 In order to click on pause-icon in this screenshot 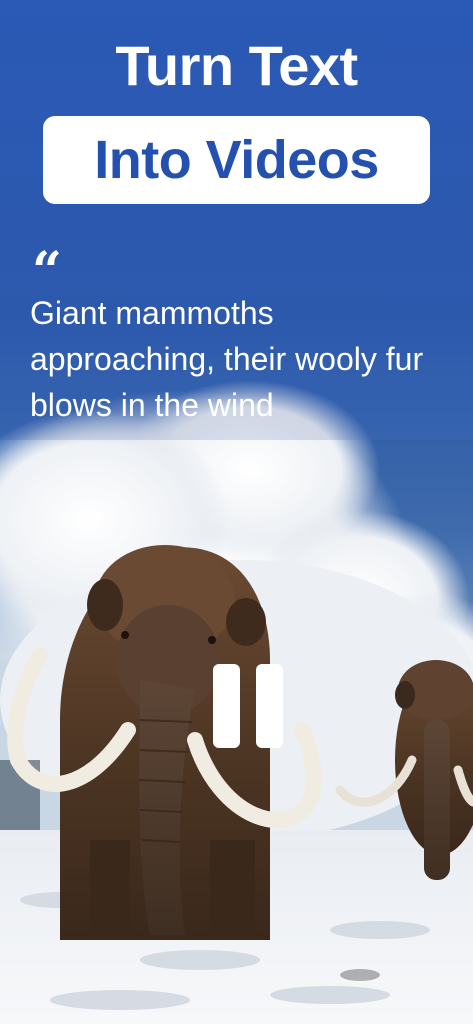, I will do `click(226, 706)`.